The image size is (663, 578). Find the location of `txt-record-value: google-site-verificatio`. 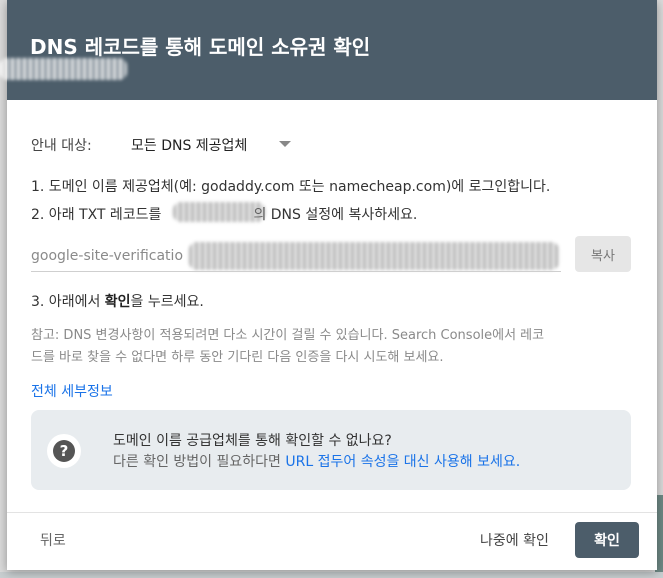

txt-record-value: google-site-verificatio is located at coordinates (107, 256).